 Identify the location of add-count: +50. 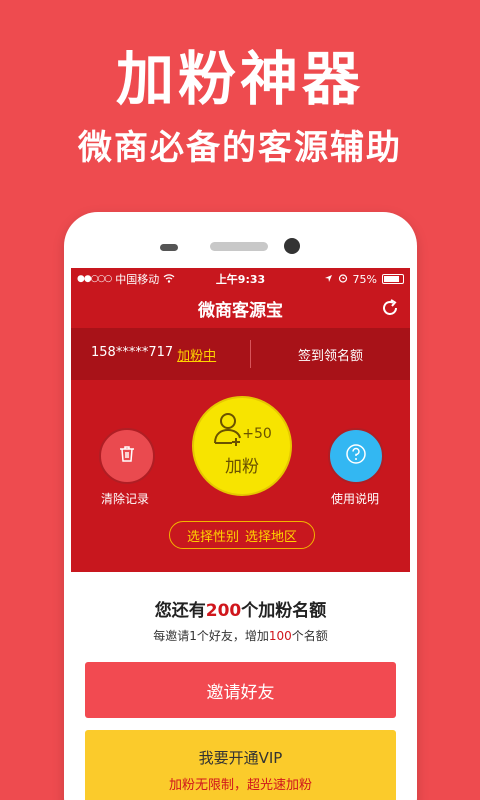
(257, 433).